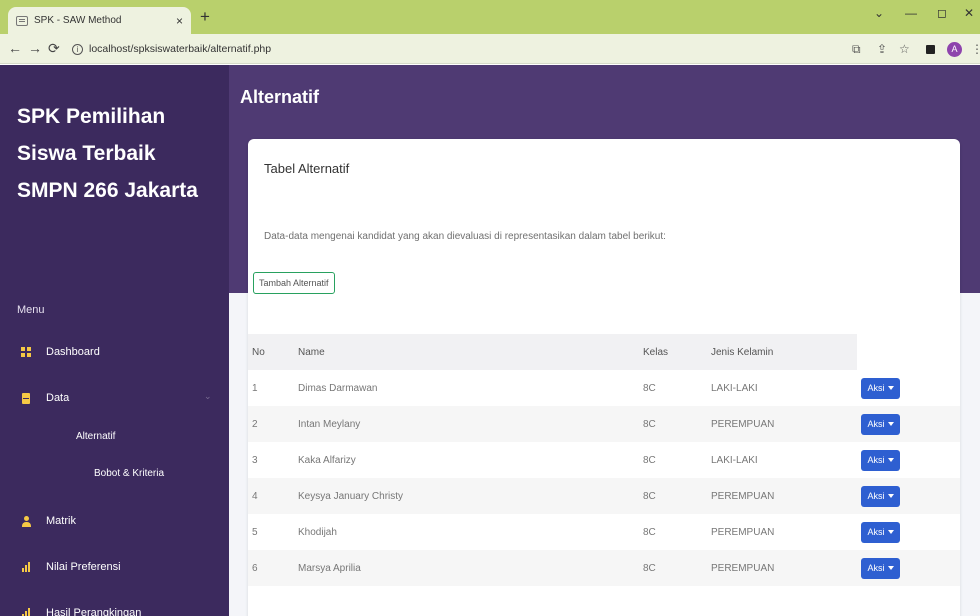  I want to click on table-row: 6 Marsya Aprilia 8C PEREMPUAN Aksi, so click(604, 568).